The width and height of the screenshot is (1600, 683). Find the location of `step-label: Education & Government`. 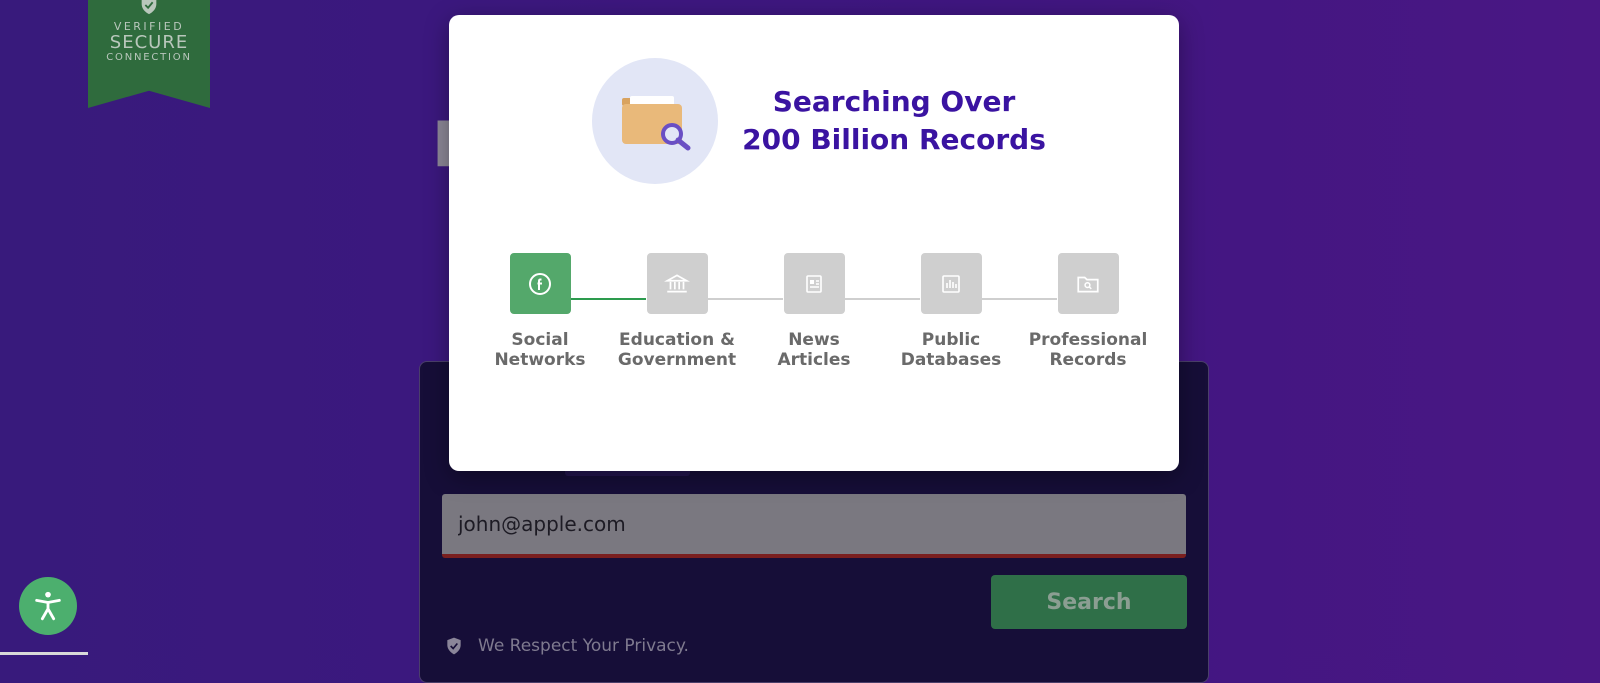

step-label: Education & Government is located at coordinates (677, 350).